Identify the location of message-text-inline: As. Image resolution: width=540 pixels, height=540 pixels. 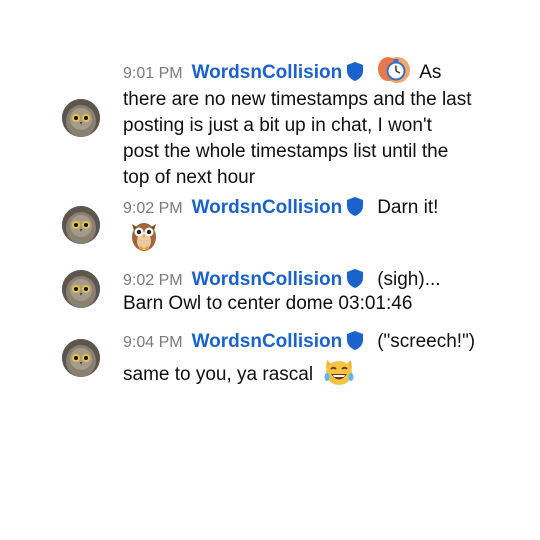
(430, 72).